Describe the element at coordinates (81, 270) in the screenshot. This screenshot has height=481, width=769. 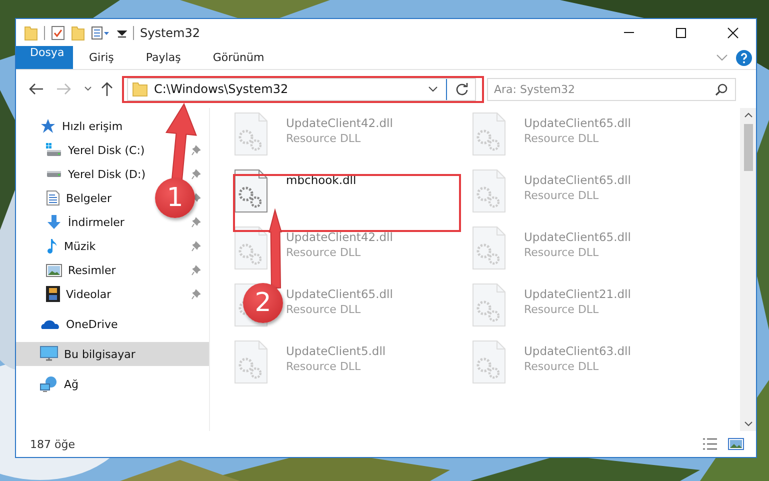
I see `nav-item: Resimler` at that location.